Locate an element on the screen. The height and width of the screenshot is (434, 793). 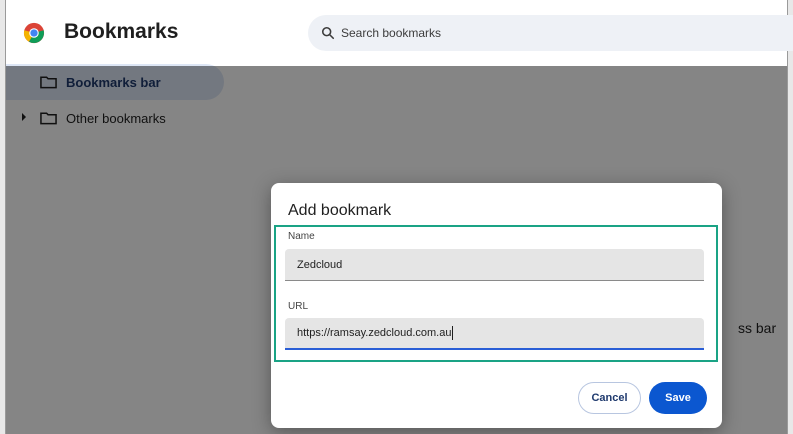
name-field: Zedcloud is located at coordinates (494, 265).